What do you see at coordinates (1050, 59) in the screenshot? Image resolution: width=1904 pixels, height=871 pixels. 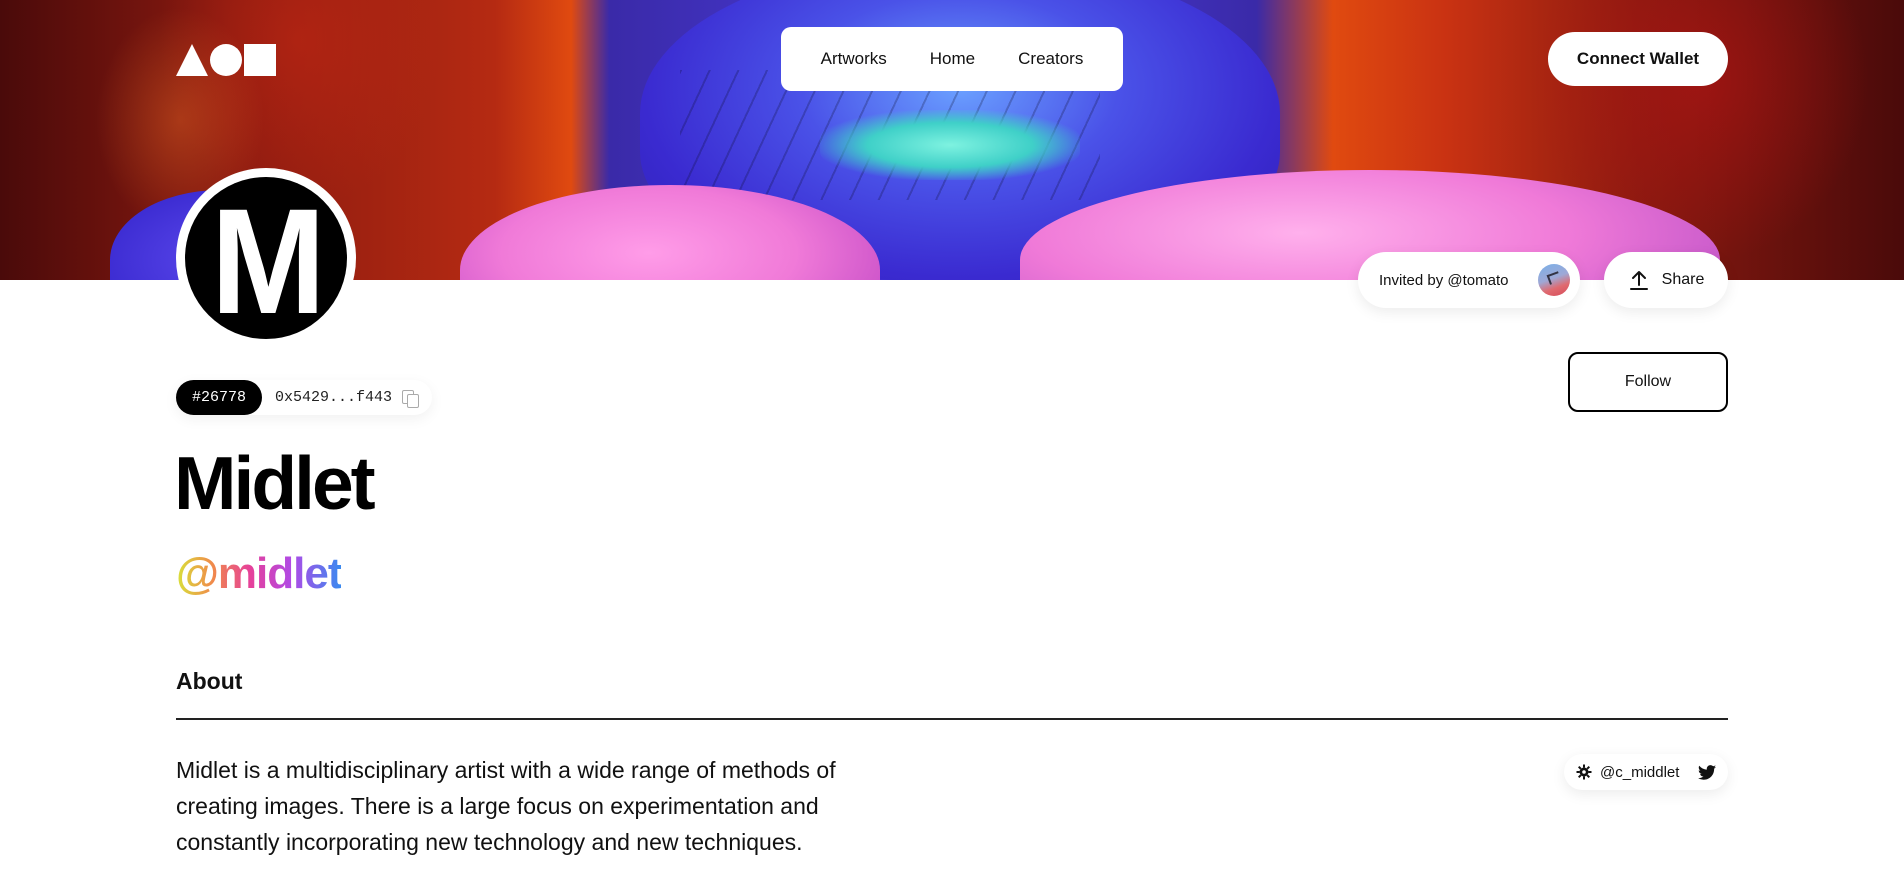 I see `nav-creators: Creators` at bounding box center [1050, 59].